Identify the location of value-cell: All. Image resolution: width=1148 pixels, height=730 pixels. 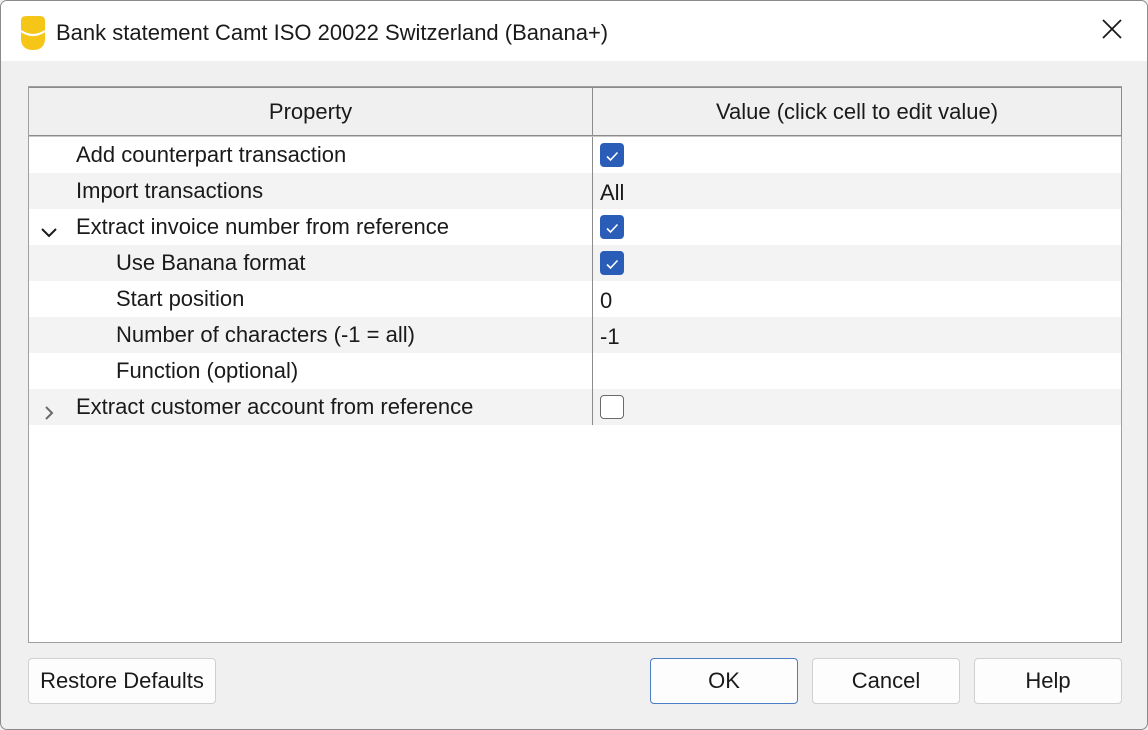
(857, 191).